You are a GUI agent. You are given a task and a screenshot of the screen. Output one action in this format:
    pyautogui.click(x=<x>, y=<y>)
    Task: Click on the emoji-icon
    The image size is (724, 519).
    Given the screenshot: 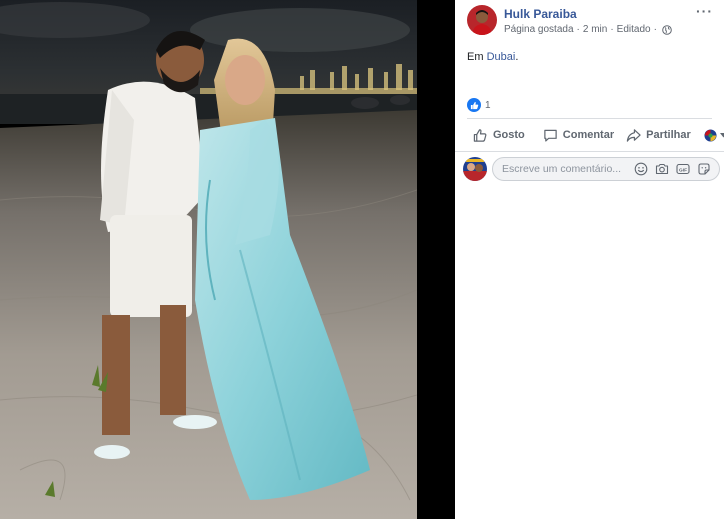 What is the action you would take?
    pyautogui.click(x=641, y=169)
    